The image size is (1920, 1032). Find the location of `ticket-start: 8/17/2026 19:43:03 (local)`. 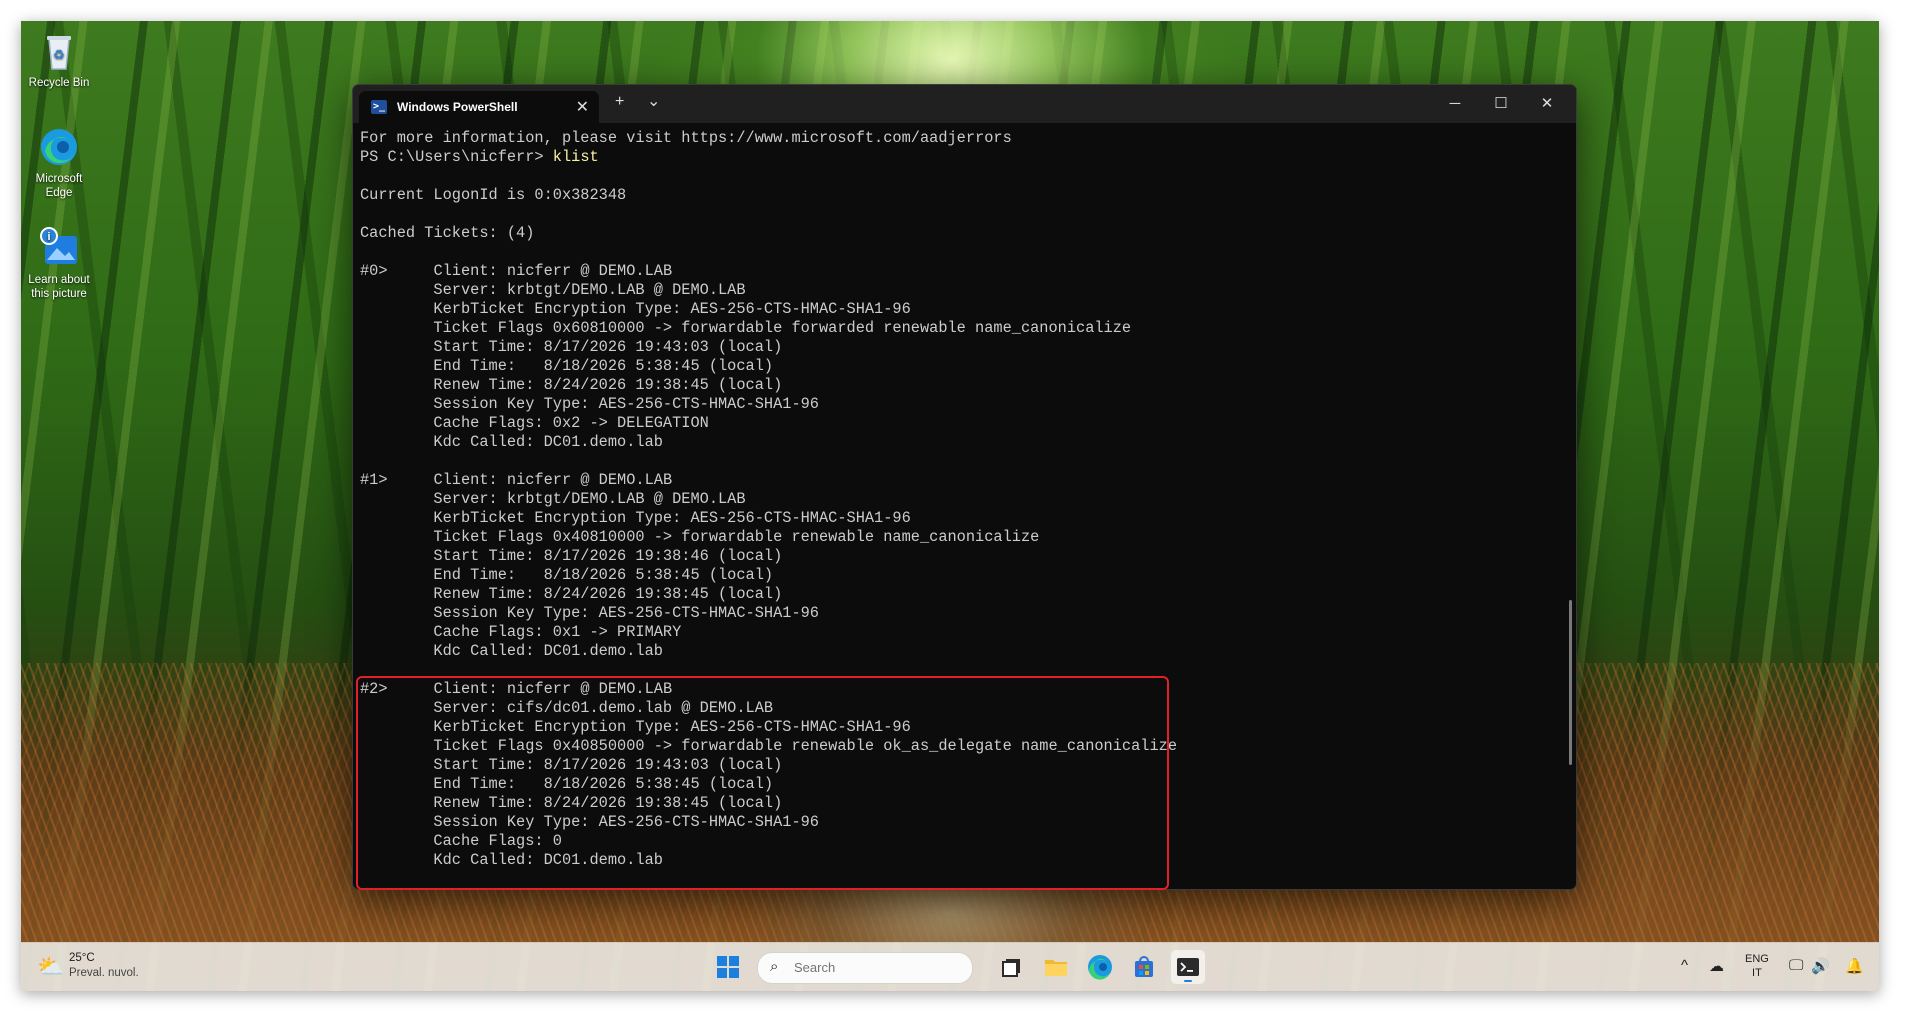

ticket-start: 8/17/2026 19:43:03 (local) is located at coordinates (663, 347).